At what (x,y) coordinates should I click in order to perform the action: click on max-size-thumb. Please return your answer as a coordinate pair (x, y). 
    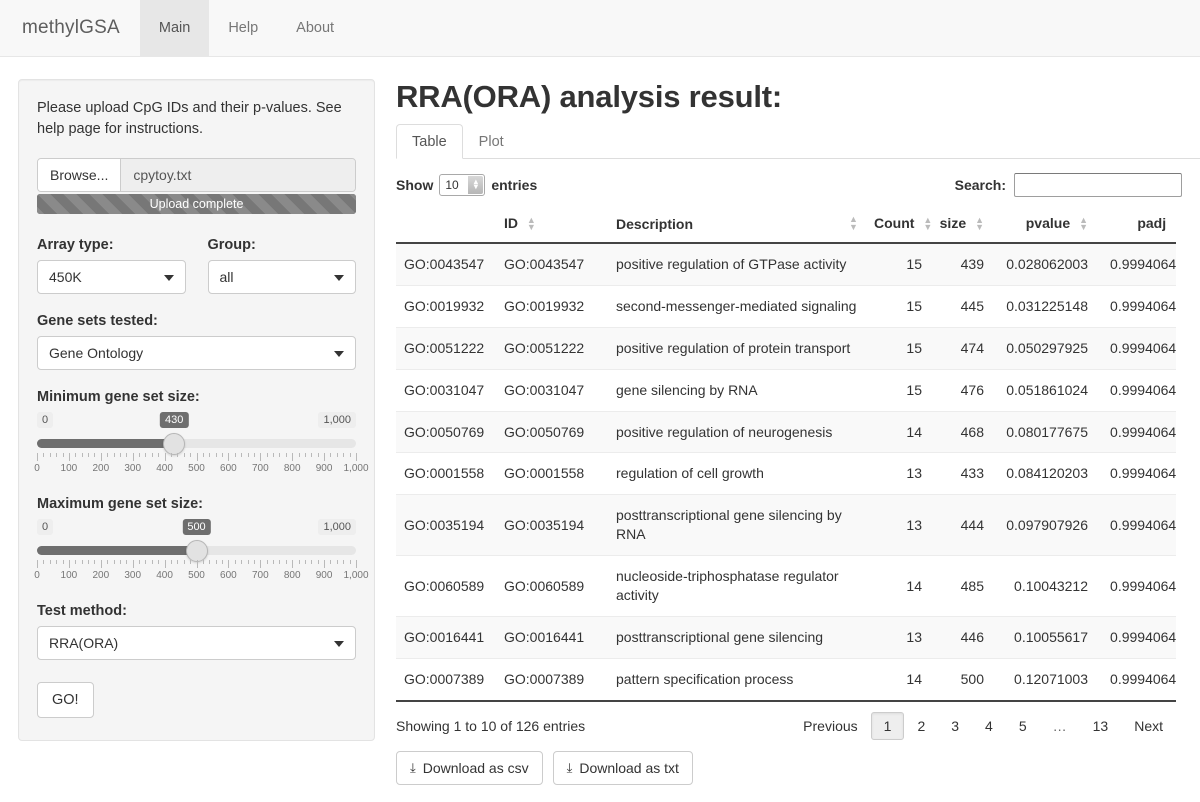
    Looking at the image, I should click on (196, 551).